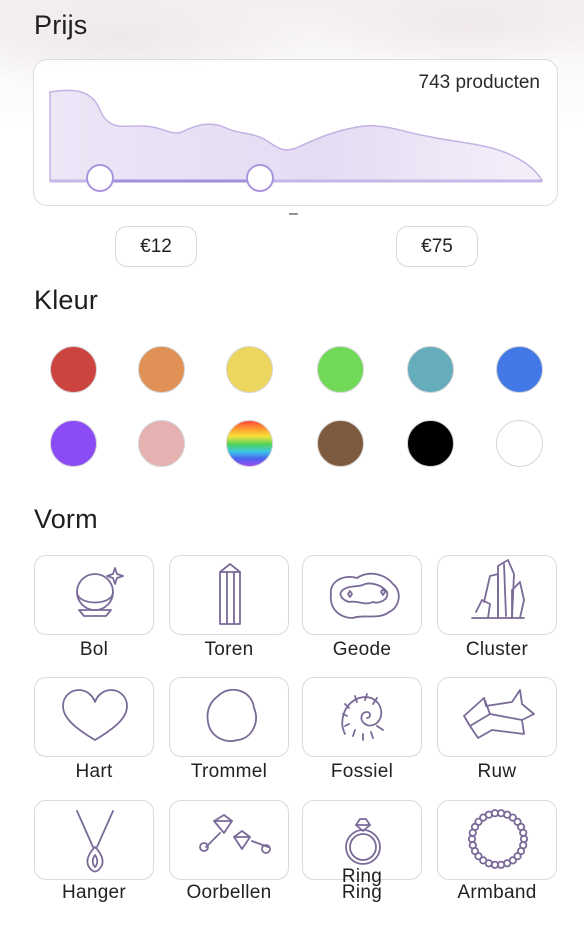 The width and height of the screenshot is (584, 926). Describe the element at coordinates (66, 519) in the screenshot. I see `shape-section-title: Vorm` at that location.